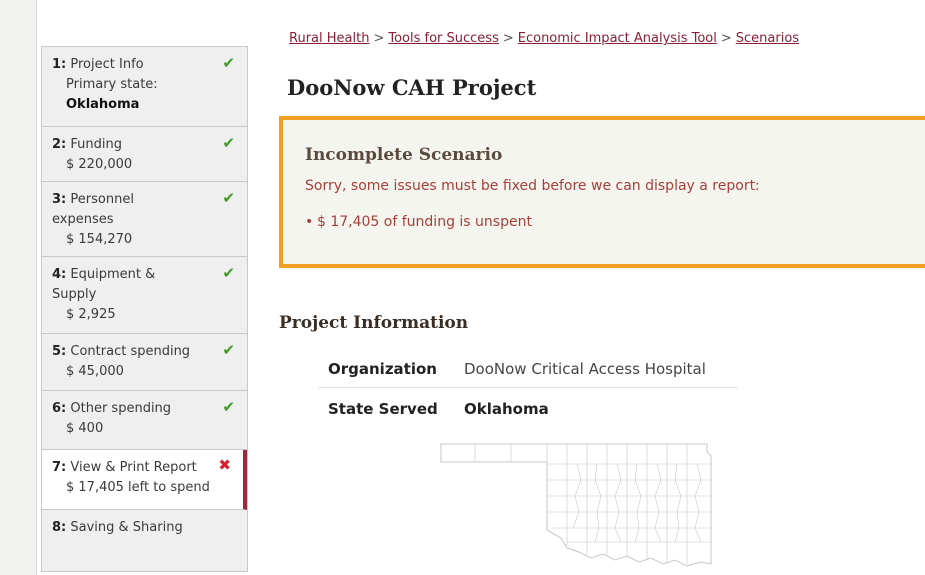 This screenshot has width=925, height=575. Describe the element at coordinates (59, 199) in the screenshot. I see `step-number: 3:` at that location.